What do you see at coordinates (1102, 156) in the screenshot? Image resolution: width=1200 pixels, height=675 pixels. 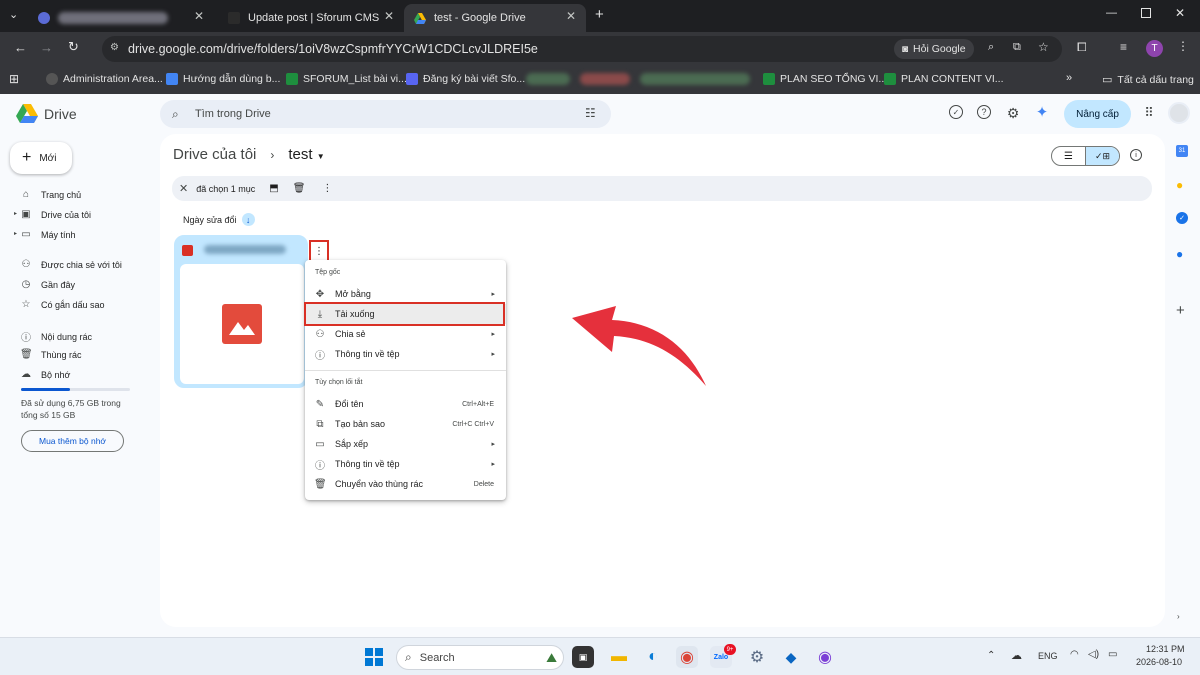 I see `grid-view-icon: ✓⊞` at bounding box center [1102, 156].